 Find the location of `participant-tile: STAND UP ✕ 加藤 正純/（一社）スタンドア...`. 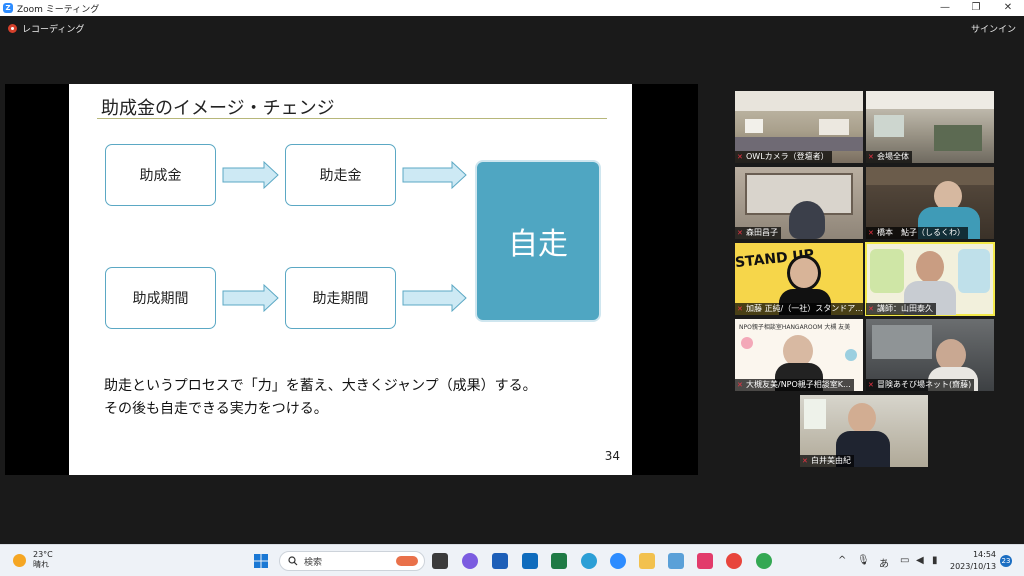

participant-tile: STAND UP ✕ 加藤 正純/（一社）スタンドア... is located at coordinates (799, 279).